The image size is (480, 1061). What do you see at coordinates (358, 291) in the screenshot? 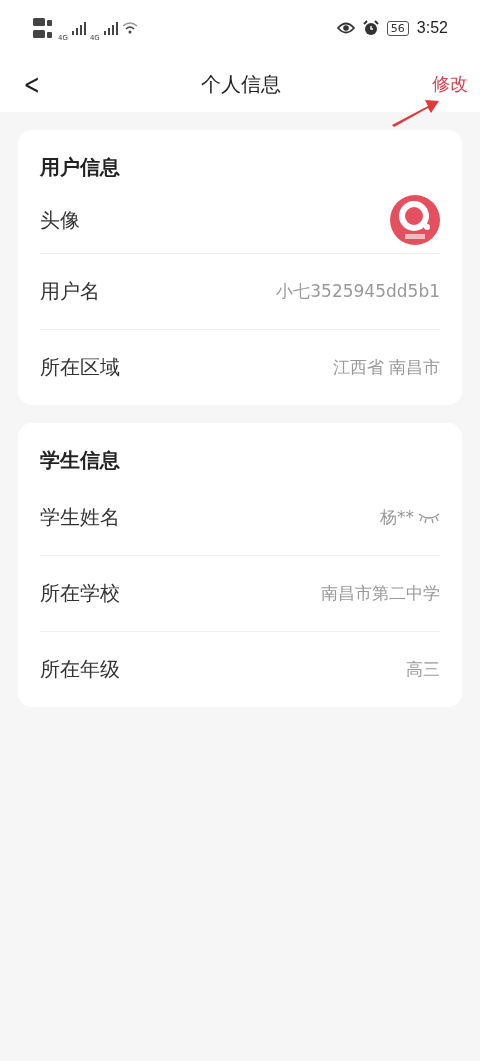
I see `field-value: 小七3525945dd5b1` at bounding box center [358, 291].